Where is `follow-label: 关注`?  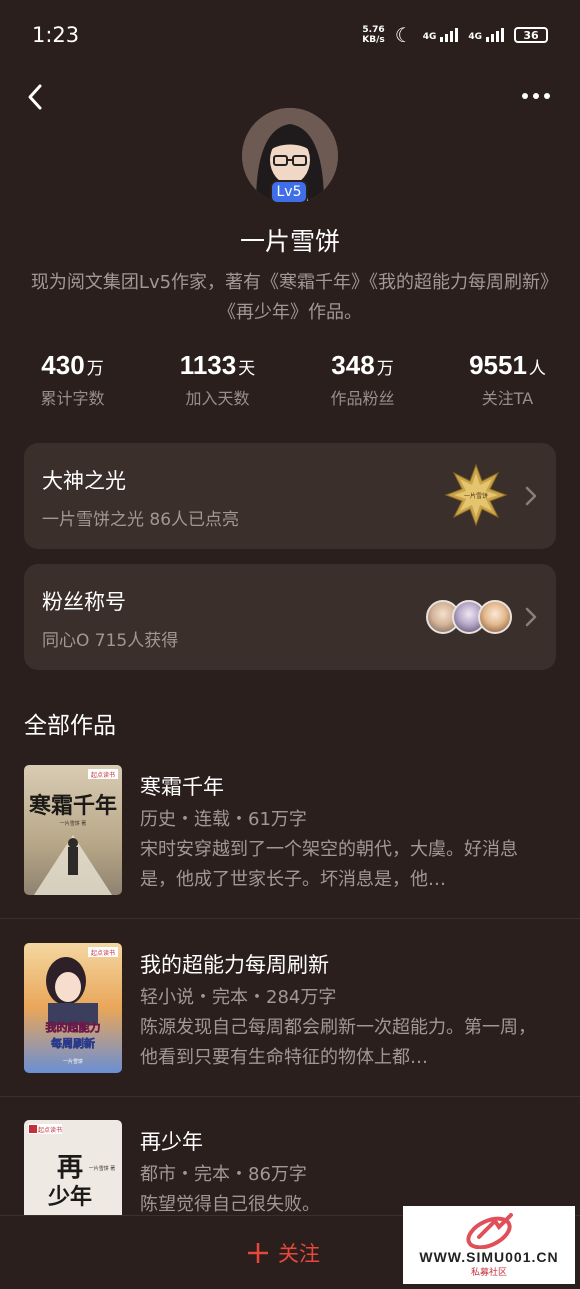 follow-label: 关注 is located at coordinates (299, 1254).